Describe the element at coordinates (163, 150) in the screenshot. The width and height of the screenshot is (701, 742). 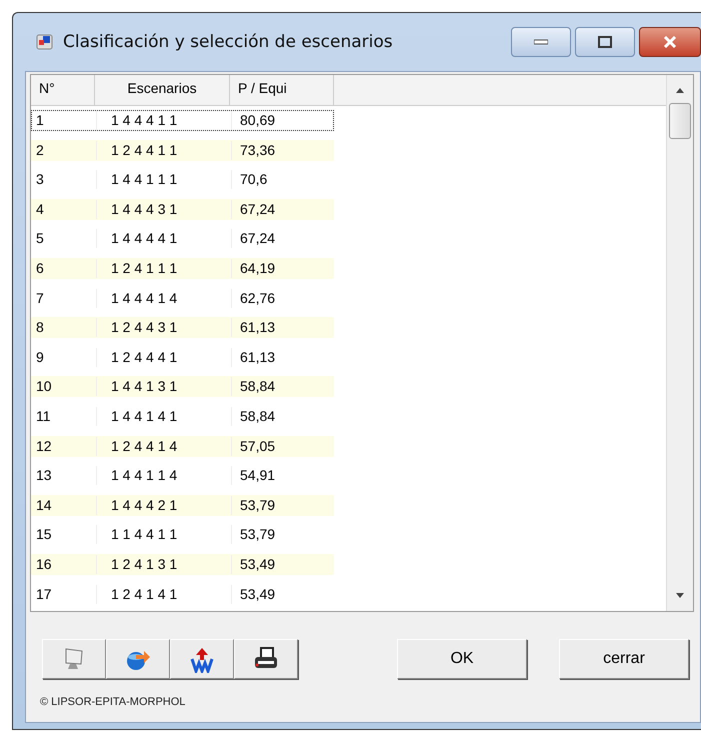
I see `table-cell: 1 2 4 4 1 1` at that location.